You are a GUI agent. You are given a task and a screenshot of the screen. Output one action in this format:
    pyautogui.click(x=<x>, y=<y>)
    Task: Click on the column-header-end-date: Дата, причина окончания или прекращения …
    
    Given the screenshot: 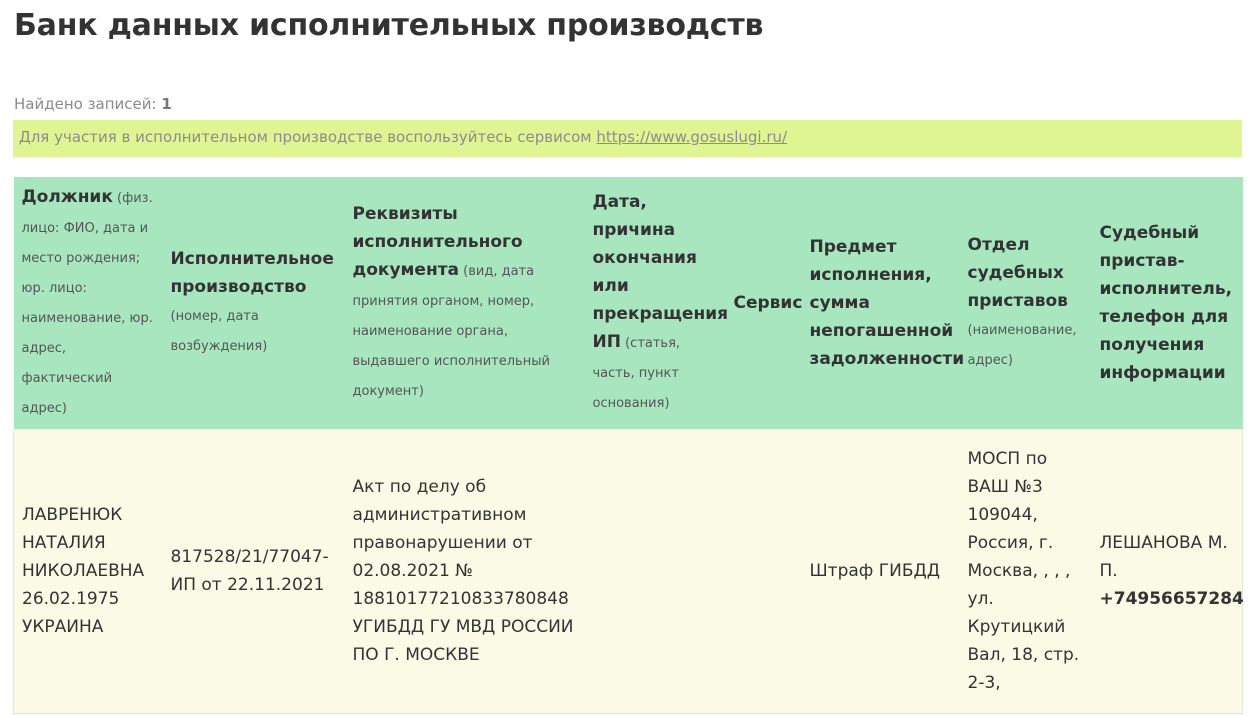 What is the action you would take?
    pyautogui.click(x=656, y=303)
    